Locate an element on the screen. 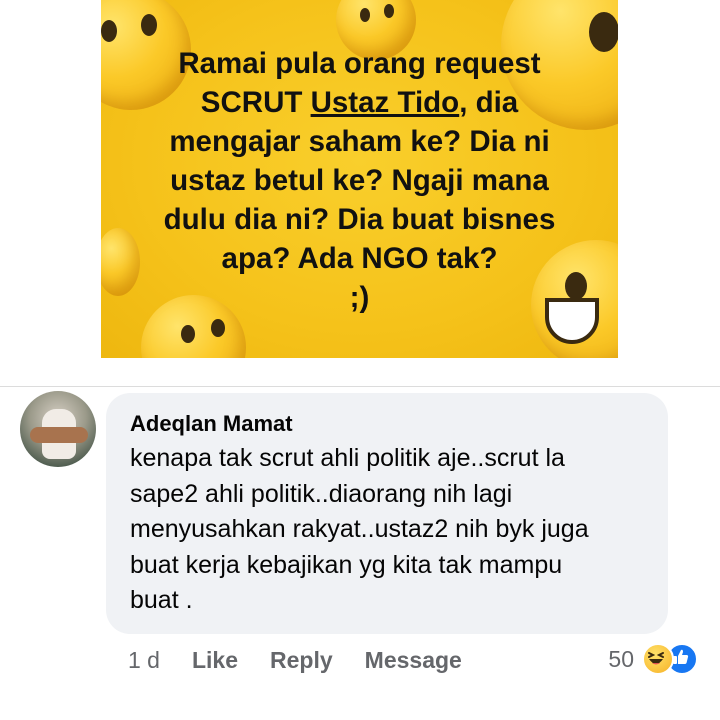 This screenshot has height=720, width=720. haha-icon is located at coordinates (658, 659).